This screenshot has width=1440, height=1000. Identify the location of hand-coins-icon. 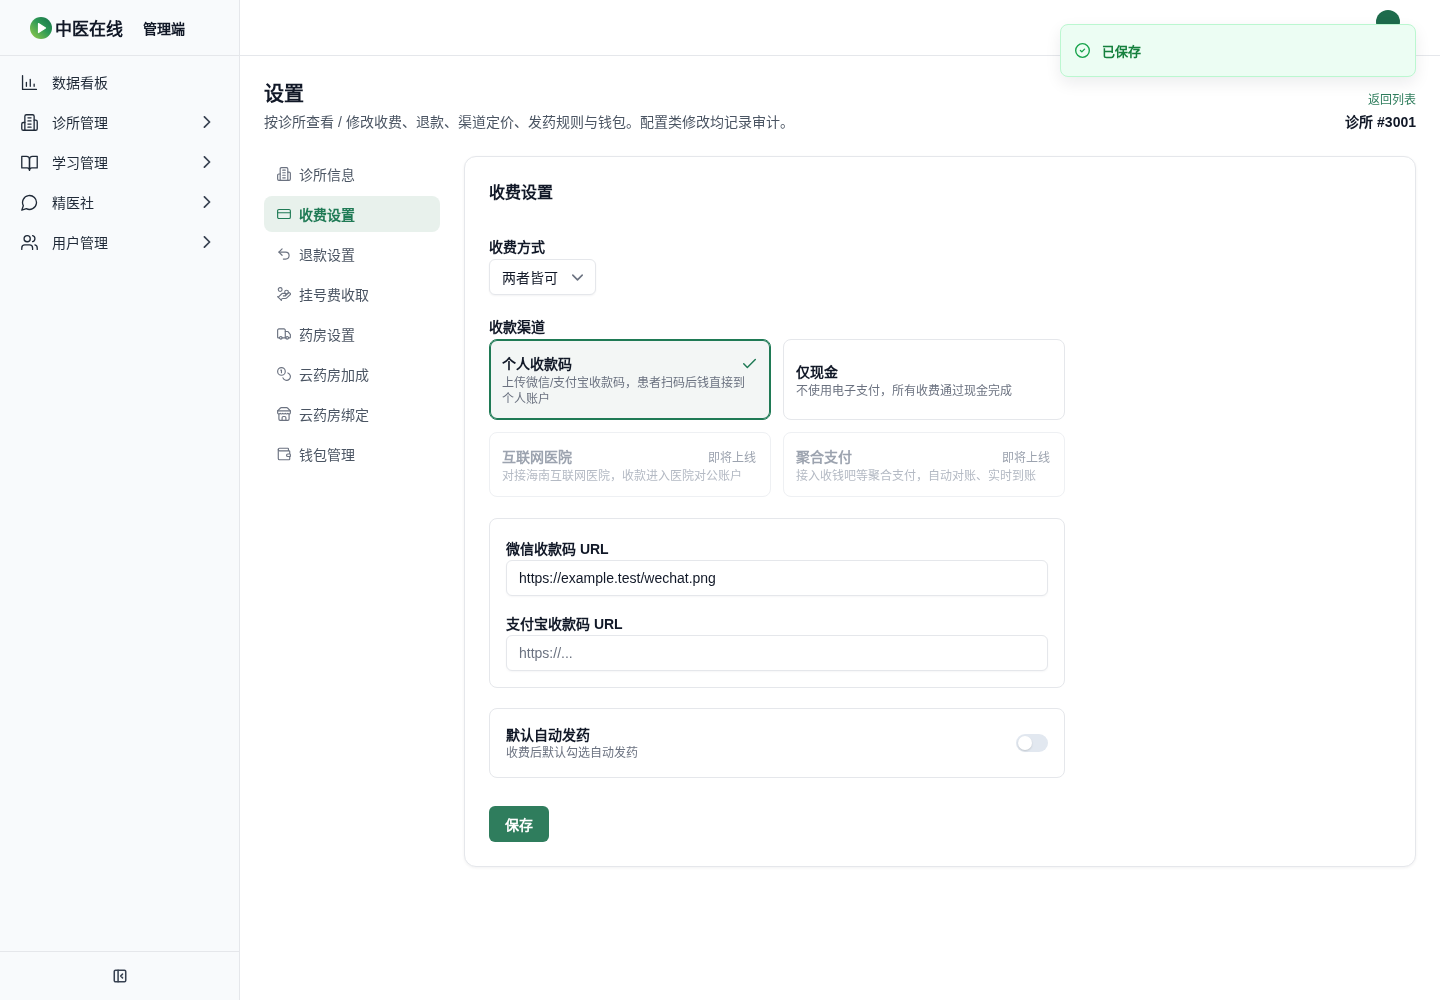
(284, 294).